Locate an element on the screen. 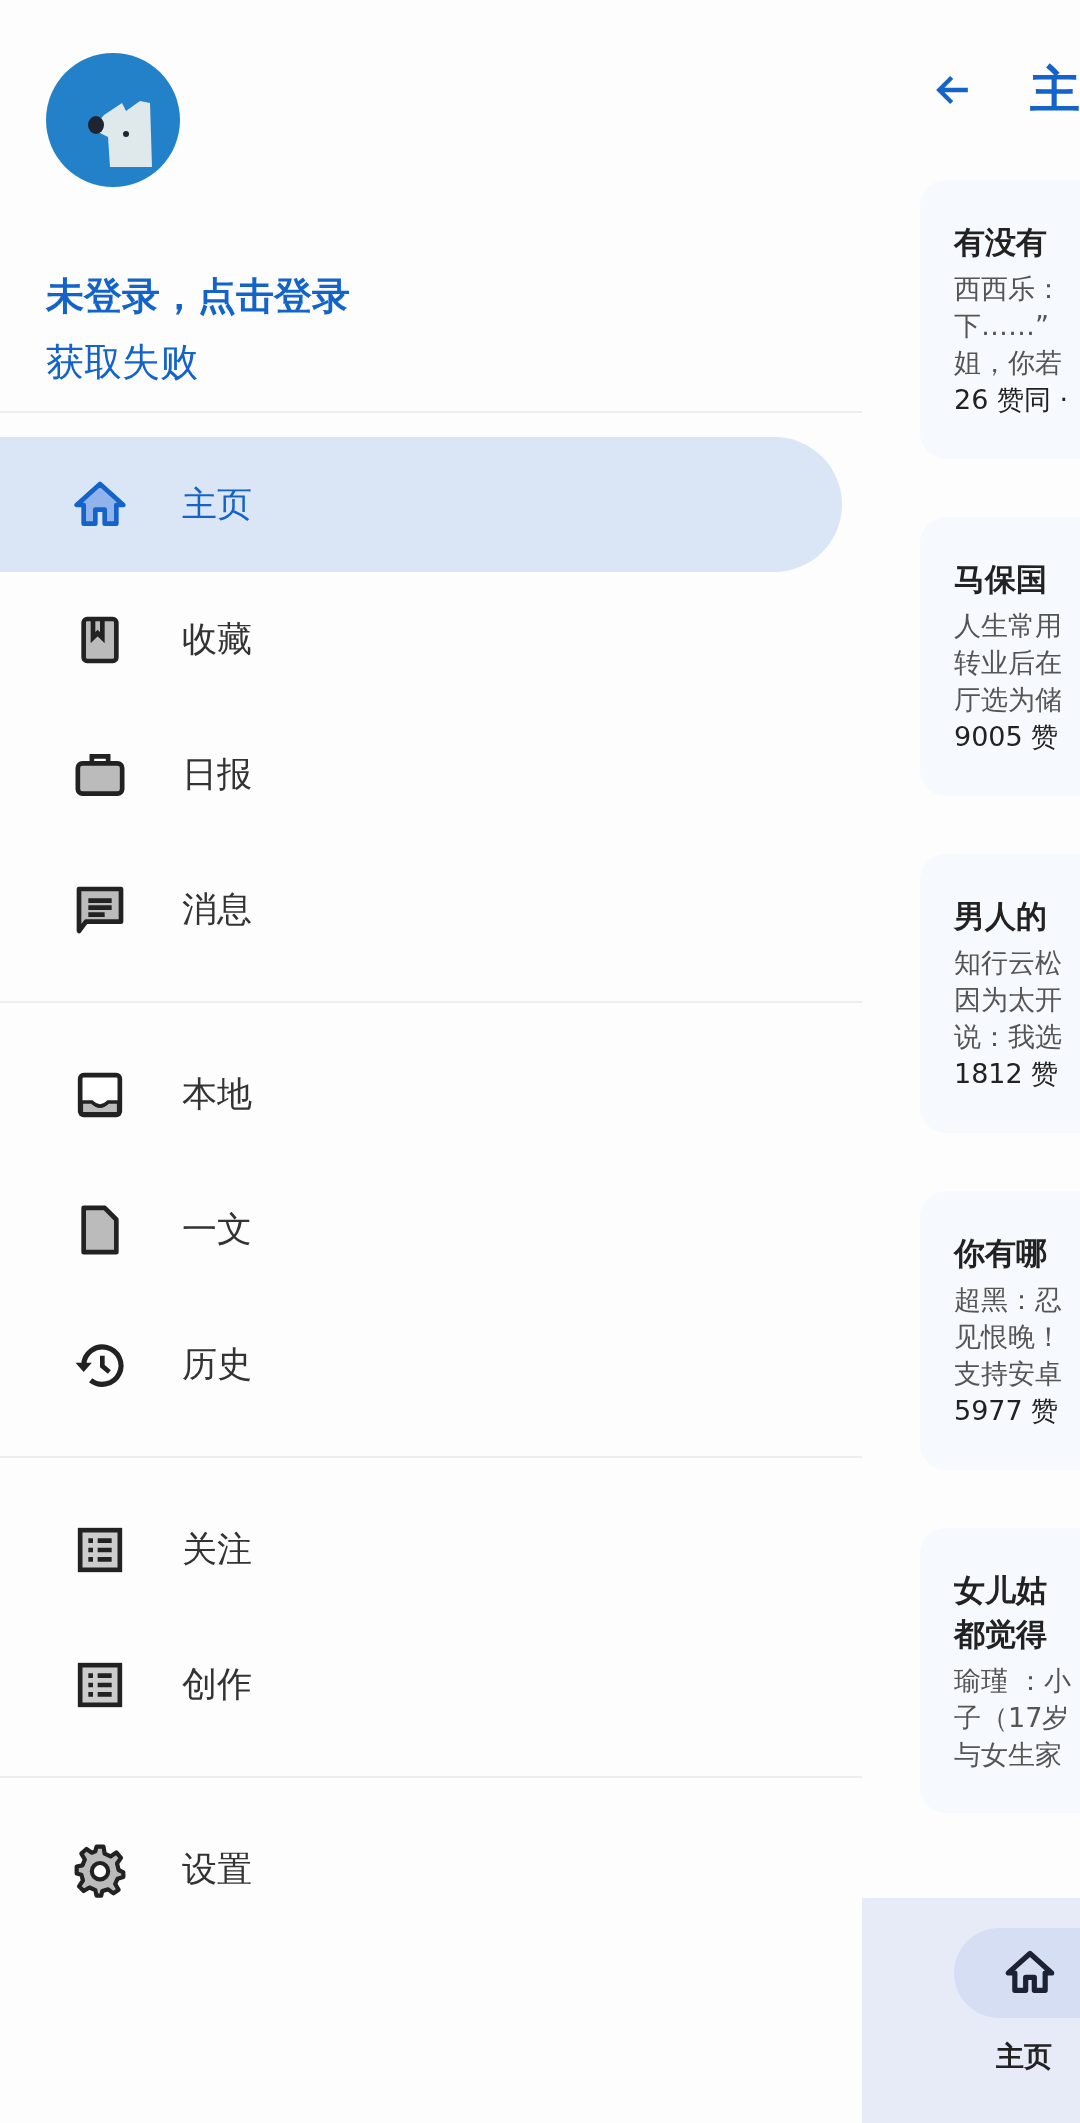 The height and width of the screenshot is (2123, 1080). card-title: 都觉得 is located at coordinates (1001, 1634).